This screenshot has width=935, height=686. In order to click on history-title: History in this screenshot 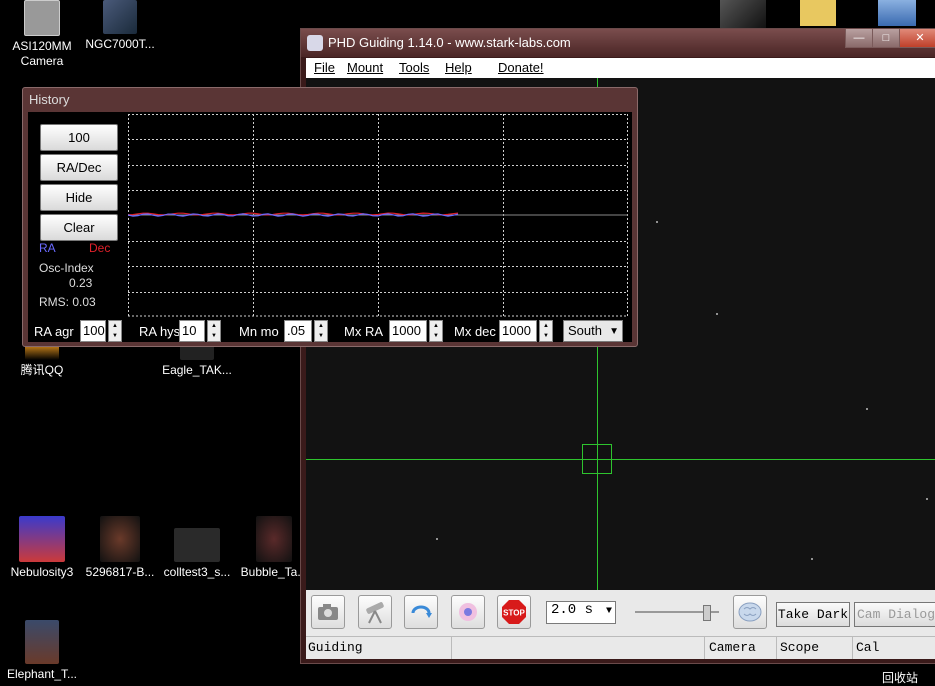, I will do `click(49, 99)`.